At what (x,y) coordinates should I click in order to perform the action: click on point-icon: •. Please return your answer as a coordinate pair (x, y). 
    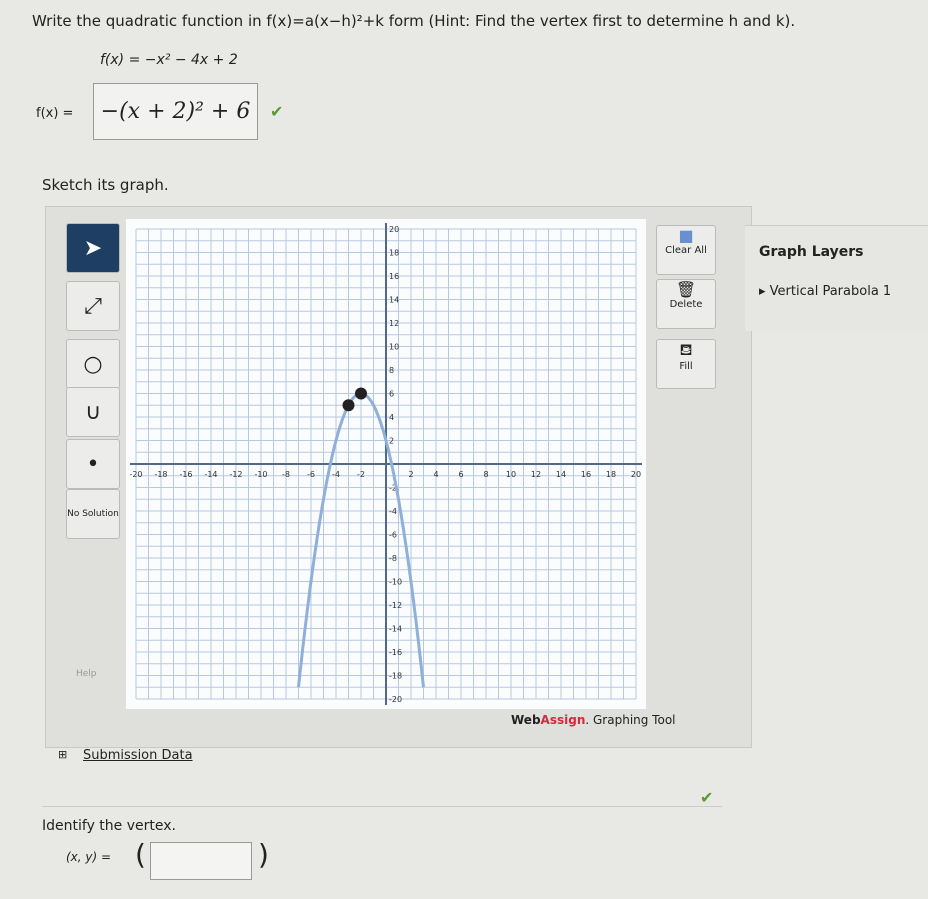
    Looking at the image, I should click on (93, 464).